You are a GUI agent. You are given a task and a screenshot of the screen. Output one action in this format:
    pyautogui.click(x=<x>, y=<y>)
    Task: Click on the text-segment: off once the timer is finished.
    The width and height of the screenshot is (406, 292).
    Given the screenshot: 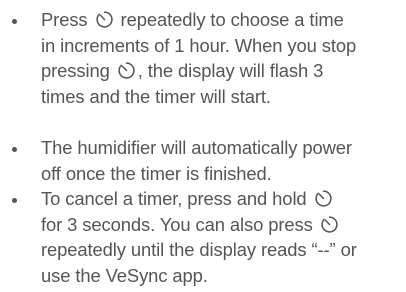 What is the action you would take?
    pyautogui.click(x=156, y=173)
    